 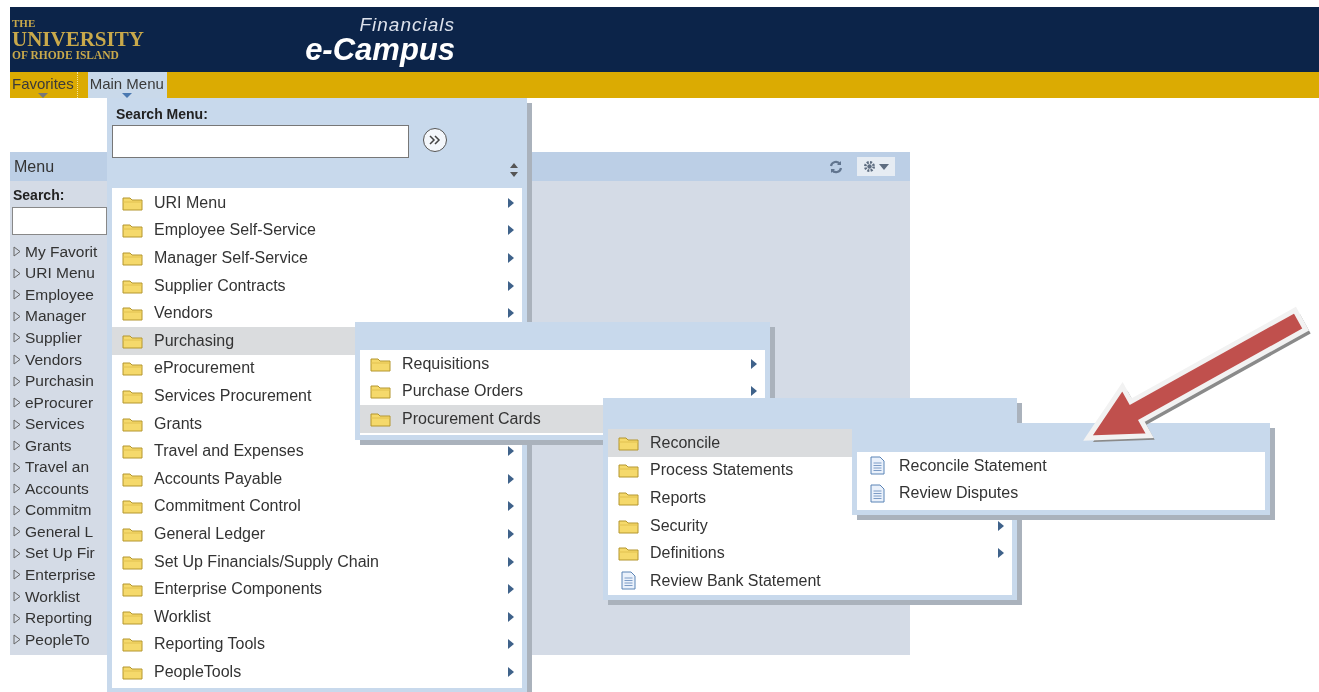 What do you see at coordinates (59, 402) in the screenshot?
I see `menu-link: eProcurer` at bounding box center [59, 402].